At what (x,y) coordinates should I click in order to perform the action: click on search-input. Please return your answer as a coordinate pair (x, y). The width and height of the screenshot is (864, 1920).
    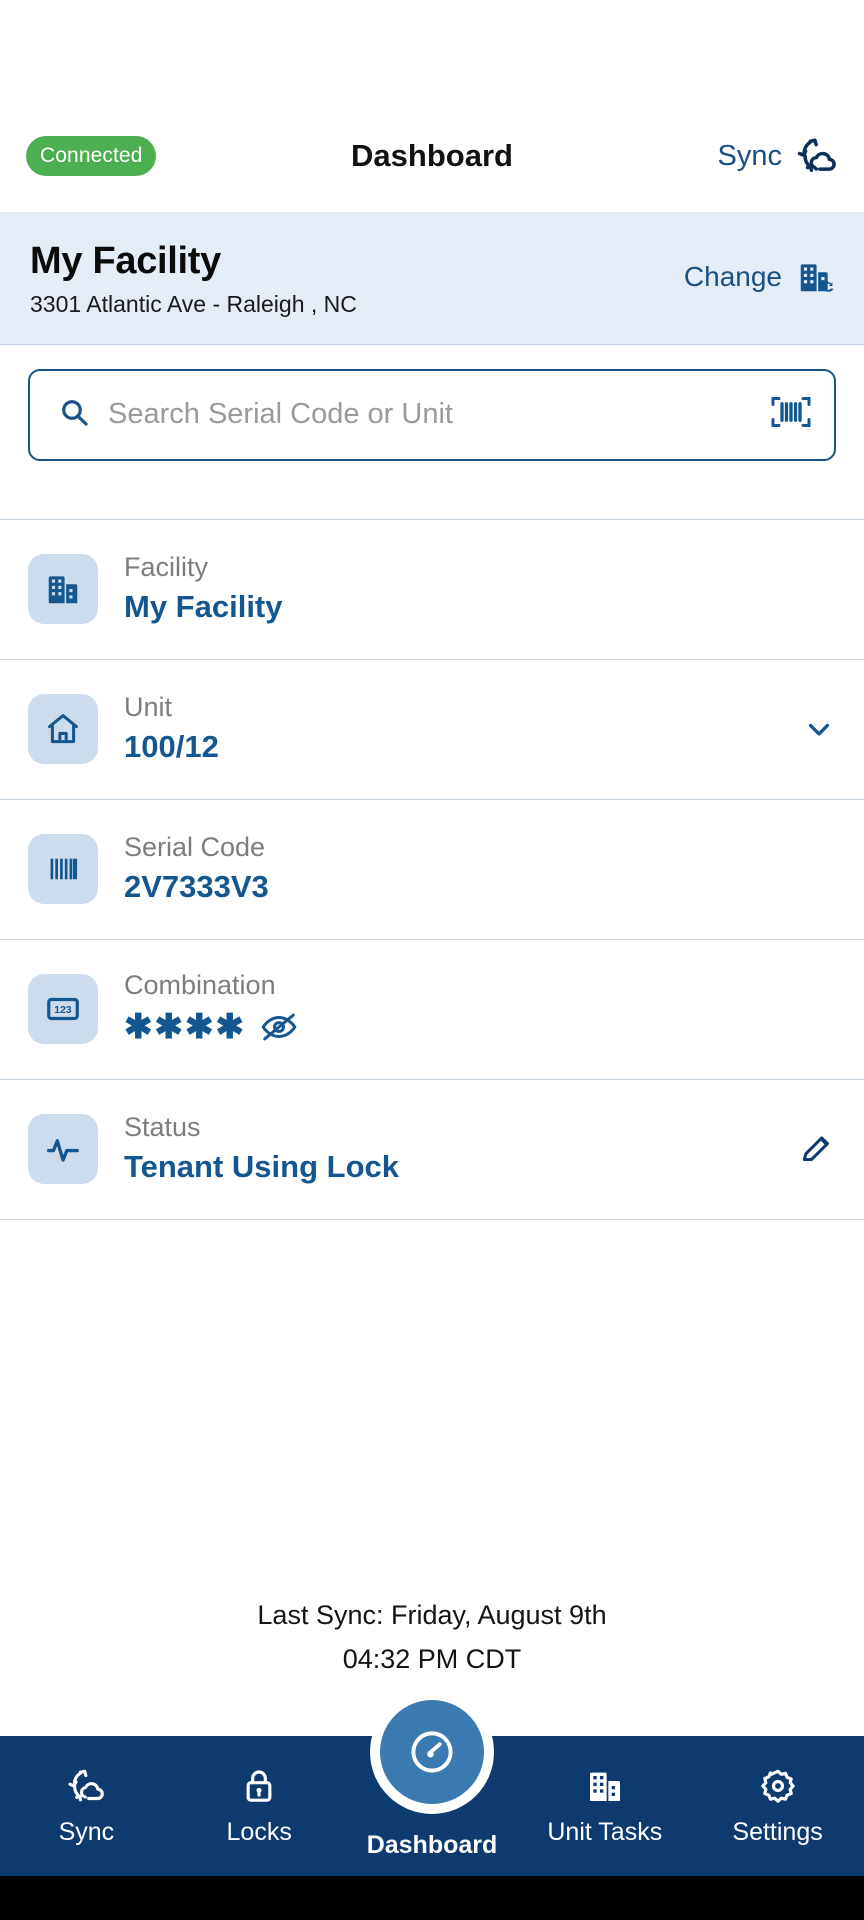
    Looking at the image, I should click on (430, 415).